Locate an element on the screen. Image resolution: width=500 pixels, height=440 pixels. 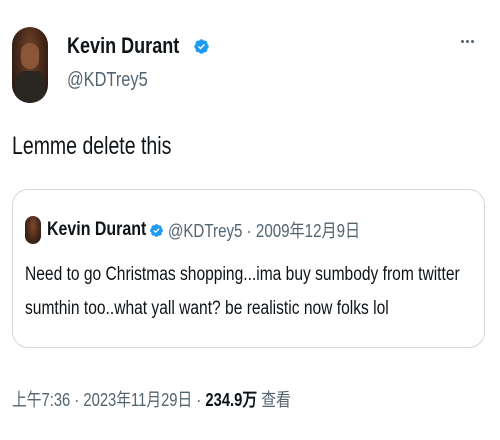
avatar-face is located at coordinates (30, 56).